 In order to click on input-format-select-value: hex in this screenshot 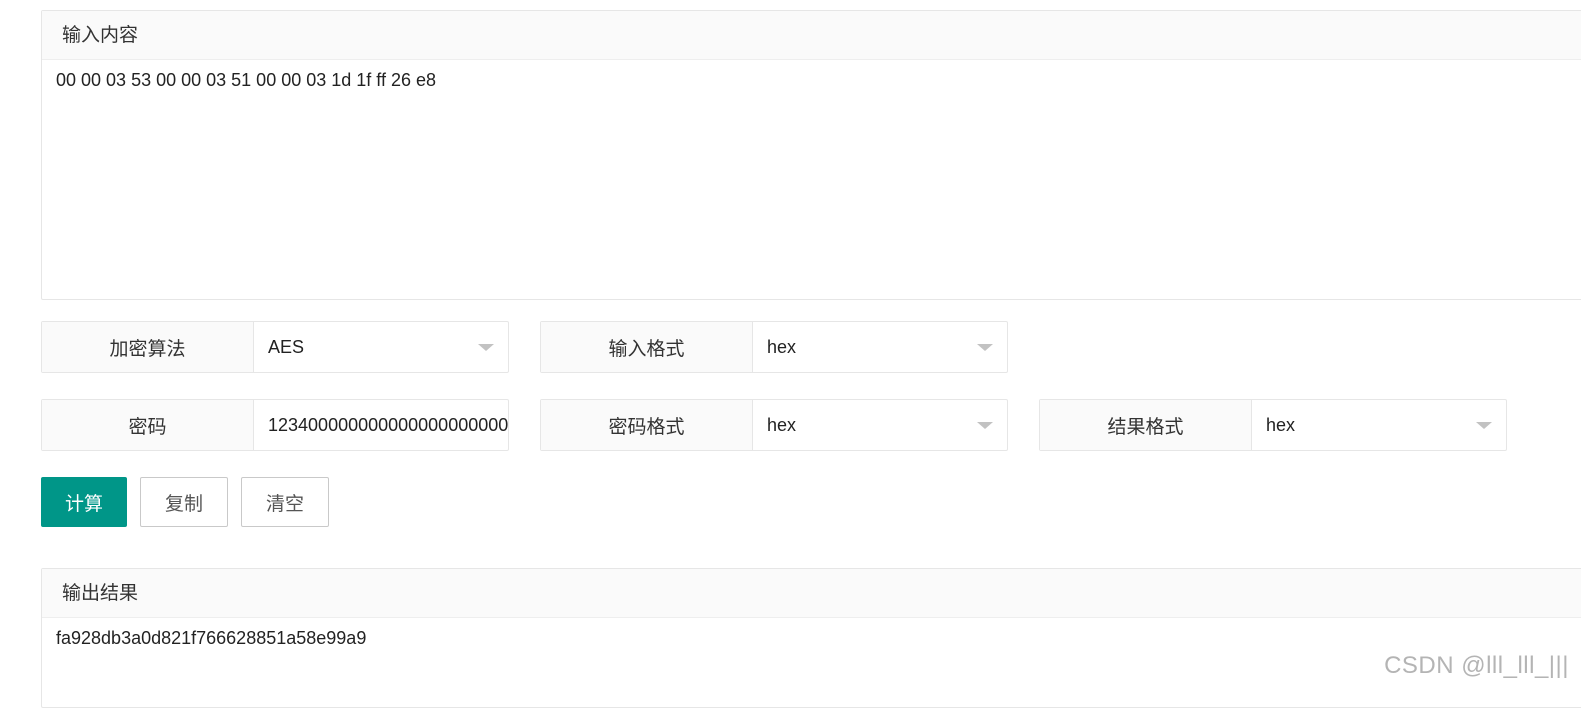, I will do `click(782, 346)`.